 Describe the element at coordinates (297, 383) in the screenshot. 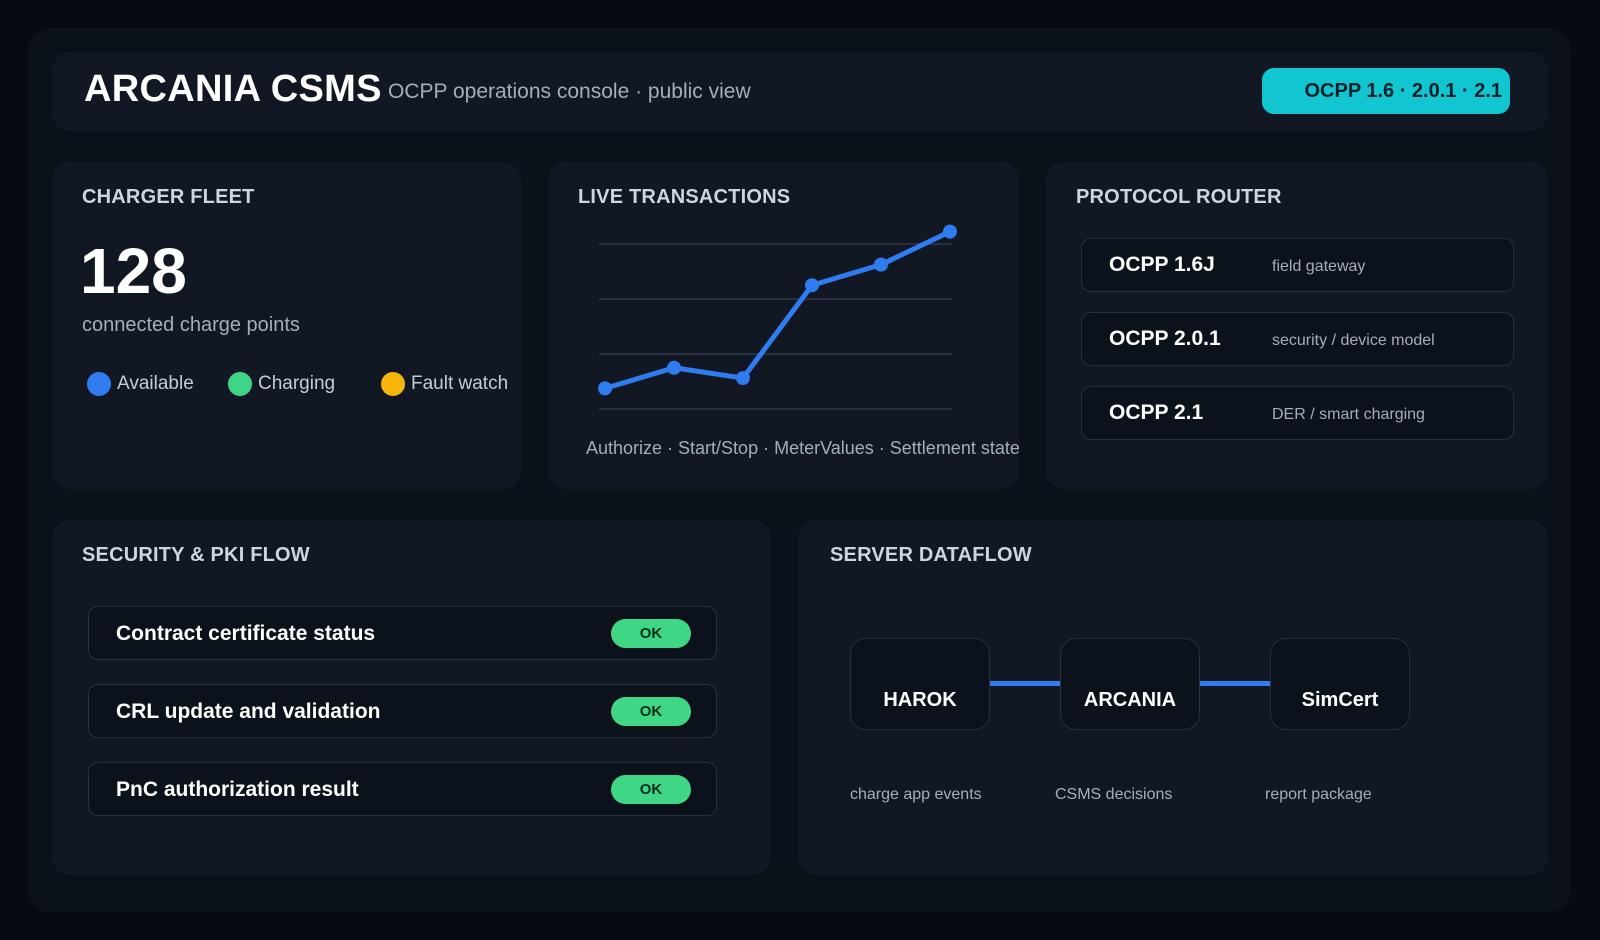

I see `legend-label: Charging` at that location.